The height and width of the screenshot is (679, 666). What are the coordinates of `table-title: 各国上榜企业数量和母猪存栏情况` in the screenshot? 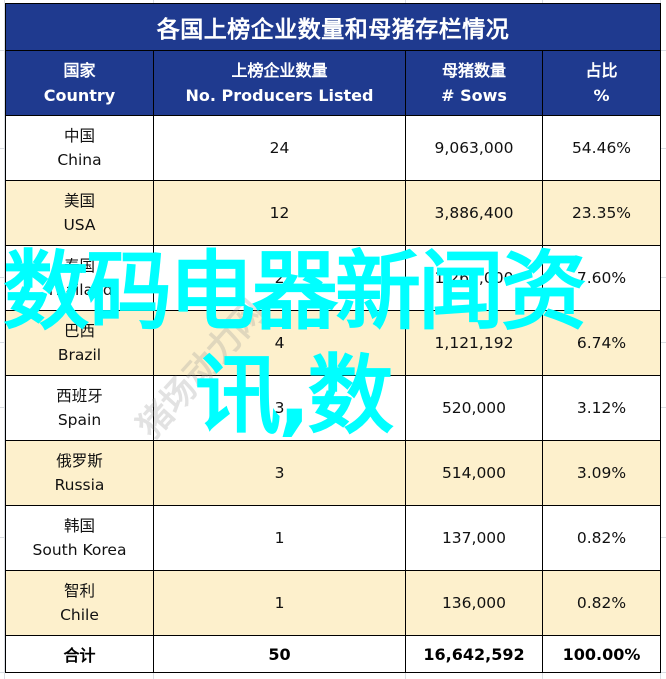 It's located at (333, 27).